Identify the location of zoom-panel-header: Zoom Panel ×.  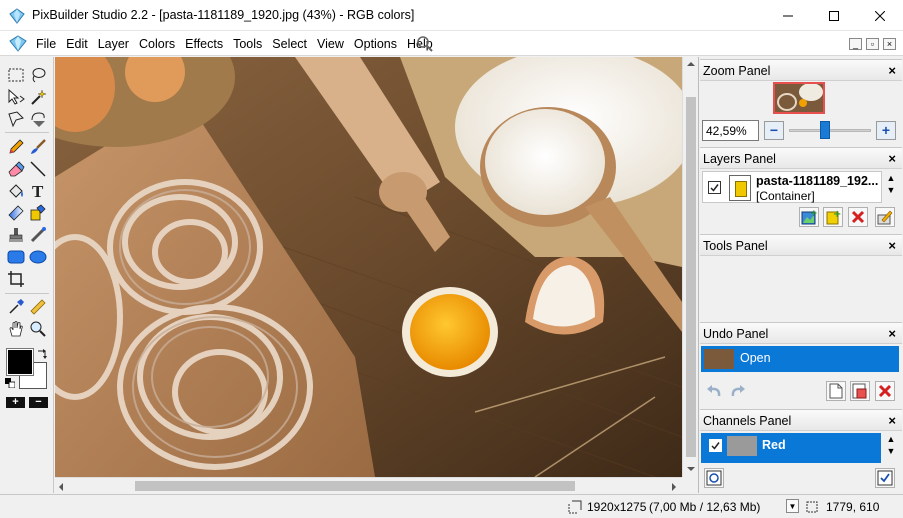
(801, 70).